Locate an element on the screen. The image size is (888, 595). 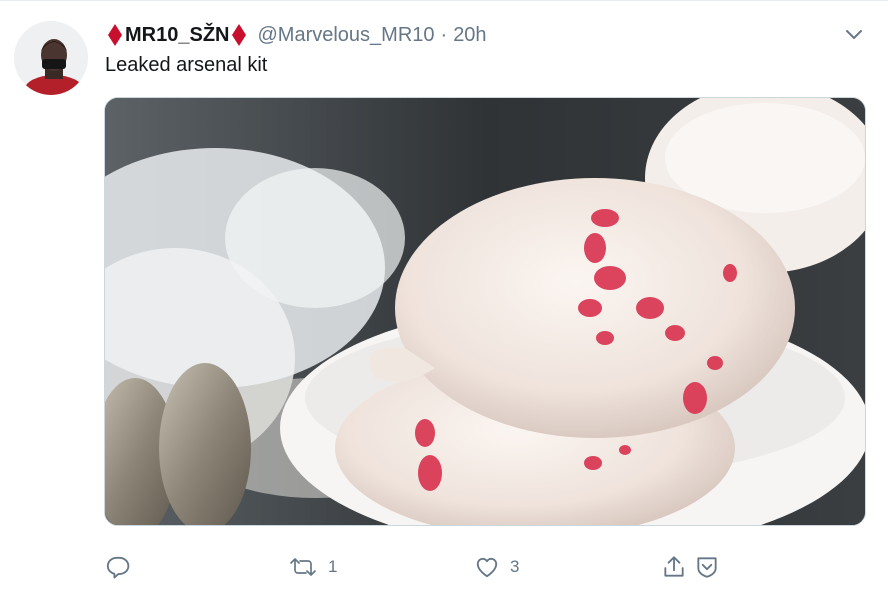
shield-chevron-icon is located at coordinates (707, 567).